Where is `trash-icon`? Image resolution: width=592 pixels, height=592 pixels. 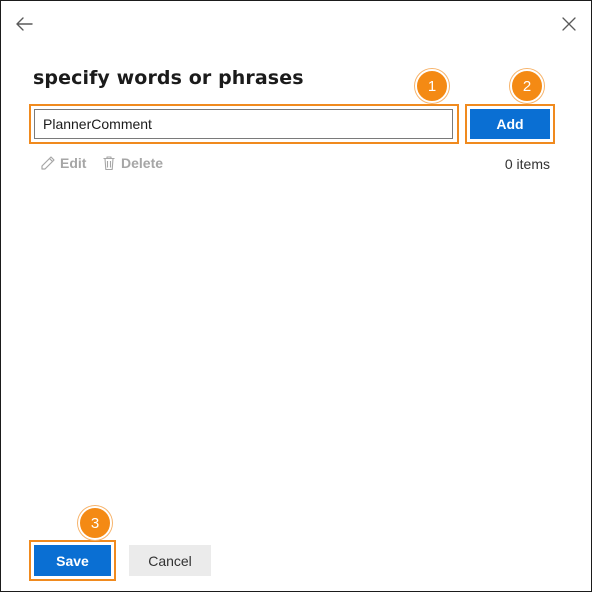
trash-icon is located at coordinates (109, 163).